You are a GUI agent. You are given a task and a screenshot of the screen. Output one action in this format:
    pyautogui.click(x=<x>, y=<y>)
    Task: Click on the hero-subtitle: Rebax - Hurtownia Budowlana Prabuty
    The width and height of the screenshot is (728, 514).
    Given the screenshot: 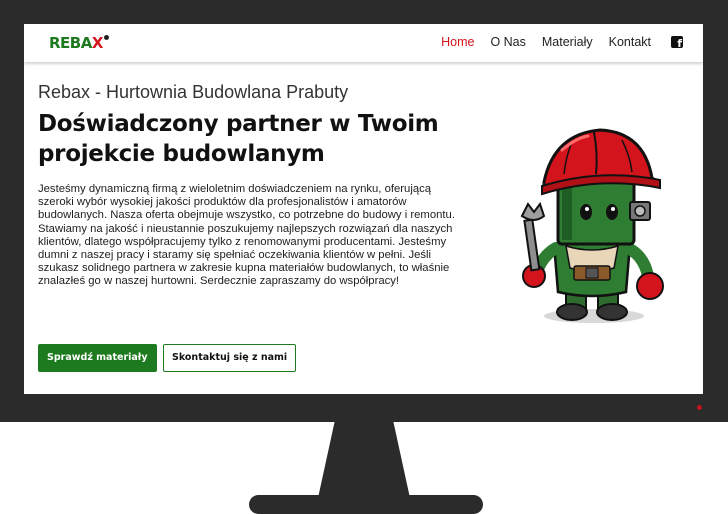 What is the action you would take?
    pyautogui.click(x=193, y=92)
    